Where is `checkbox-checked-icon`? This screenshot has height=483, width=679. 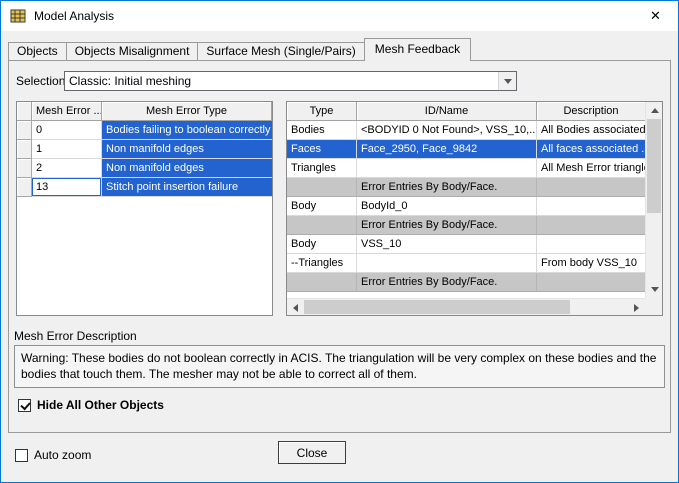 checkbox-checked-icon is located at coordinates (24, 405).